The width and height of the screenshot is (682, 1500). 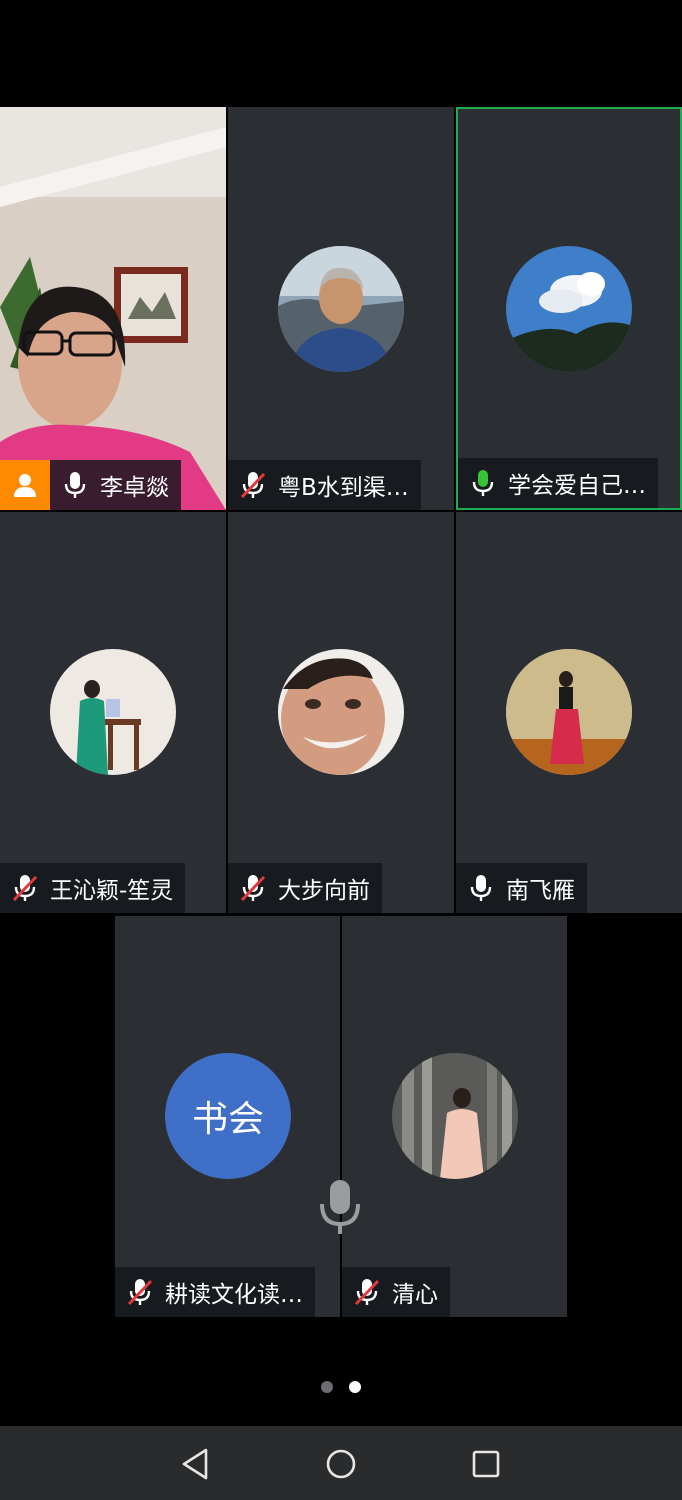 I want to click on participant-label: 大步向前, so click(x=305, y=888).